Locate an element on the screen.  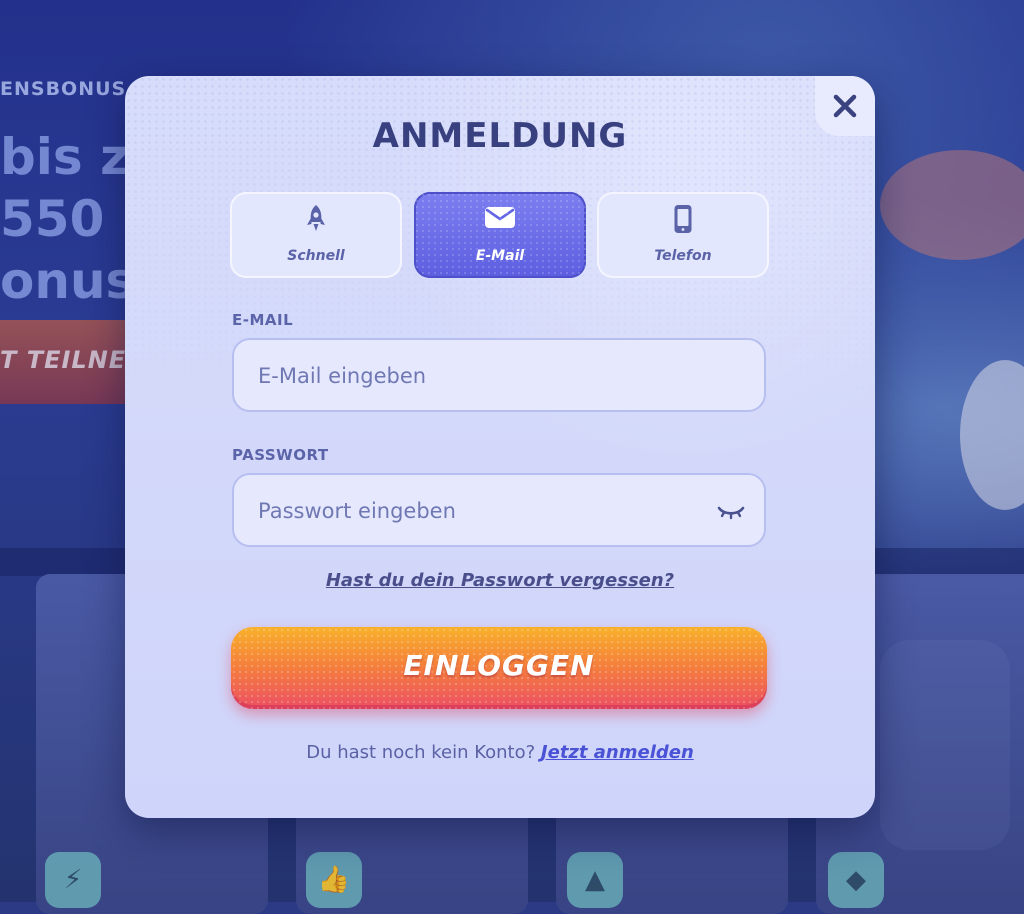
login-button-label: EINLOGGEN is located at coordinates (499, 665).